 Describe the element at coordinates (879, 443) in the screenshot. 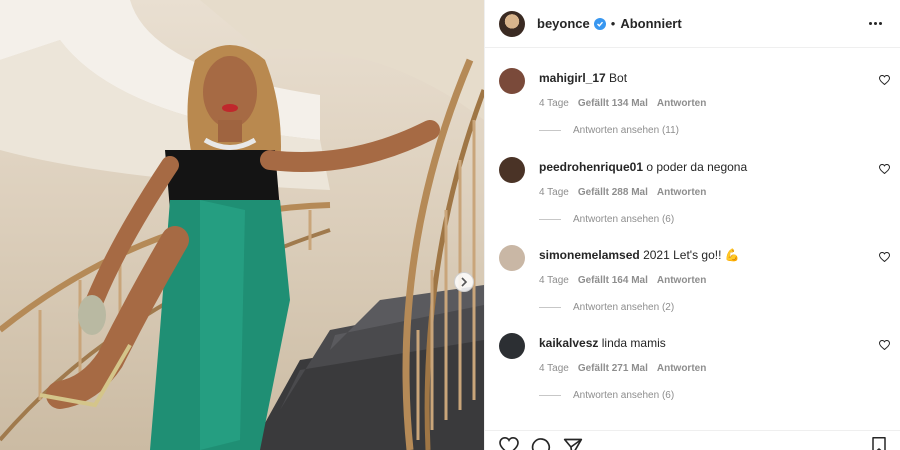

I see `bookmark-icon` at that location.